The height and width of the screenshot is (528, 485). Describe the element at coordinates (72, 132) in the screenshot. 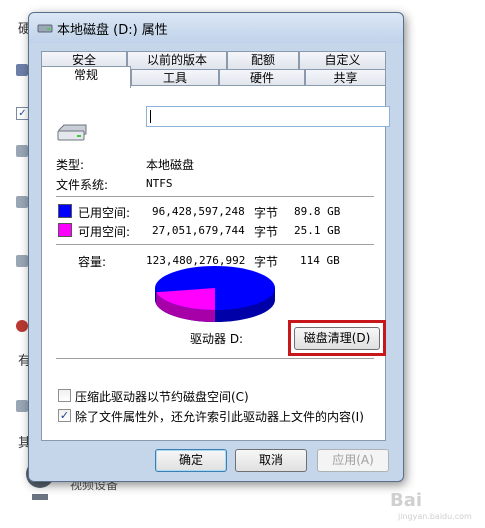

I see `hard-drive-icon` at that location.